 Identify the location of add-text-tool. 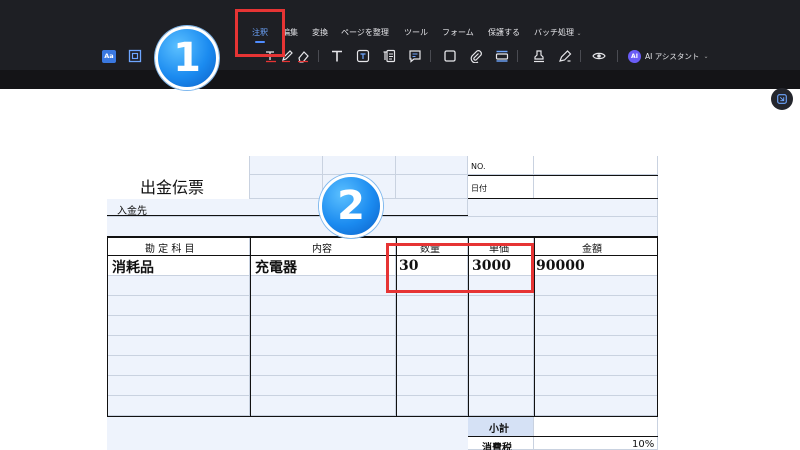
(337, 56).